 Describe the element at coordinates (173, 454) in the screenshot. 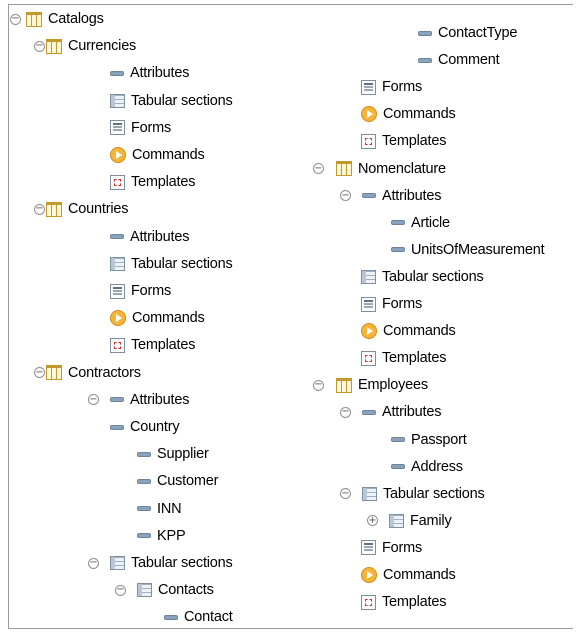

I see `tree-node: Supplier` at that location.